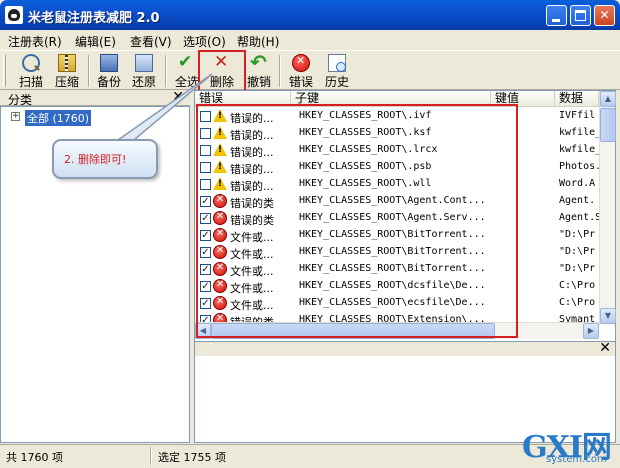  What do you see at coordinates (556, 15) in the screenshot?
I see `minimize-button` at bounding box center [556, 15].